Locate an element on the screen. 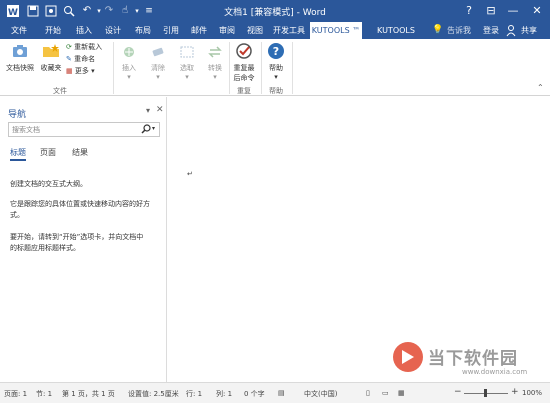 The width and height of the screenshot is (550, 403). text-cursor: ↵ is located at coordinates (190, 174).